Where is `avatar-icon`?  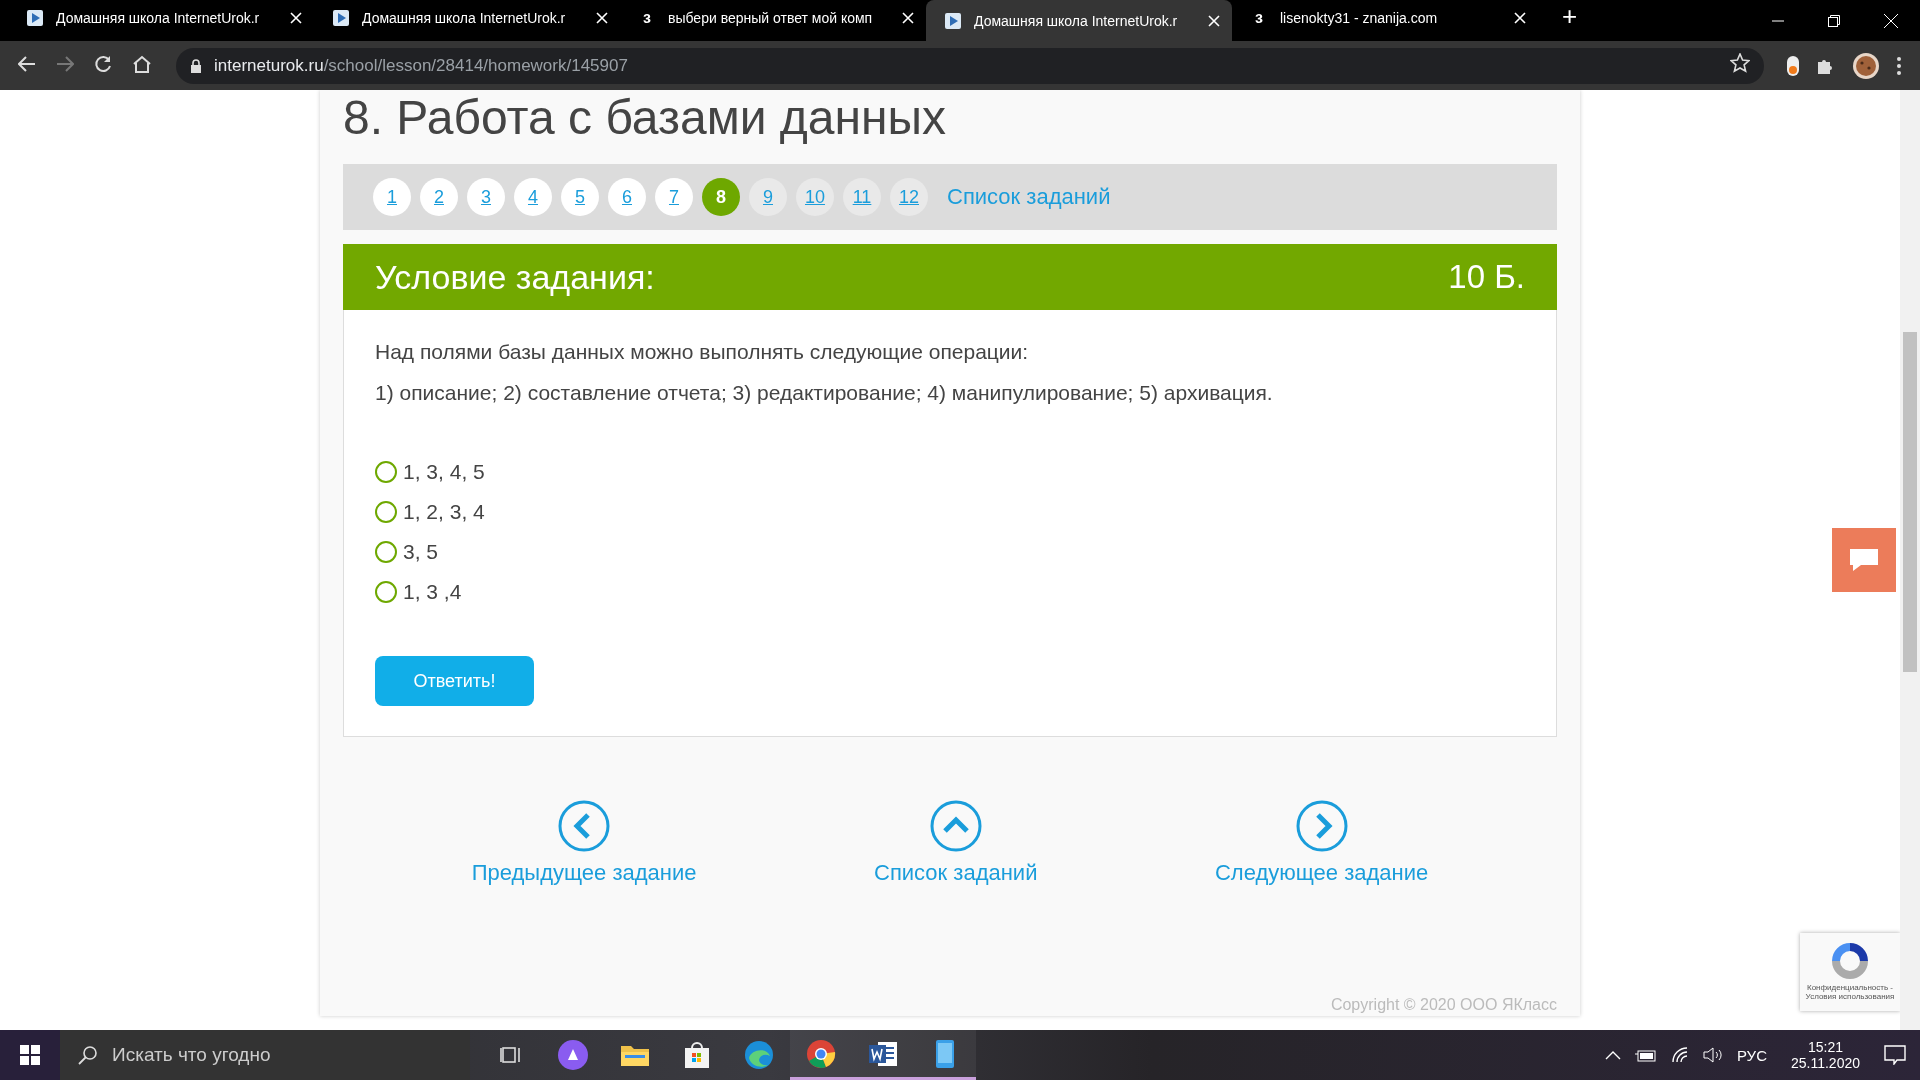
avatar-icon is located at coordinates (1866, 65).